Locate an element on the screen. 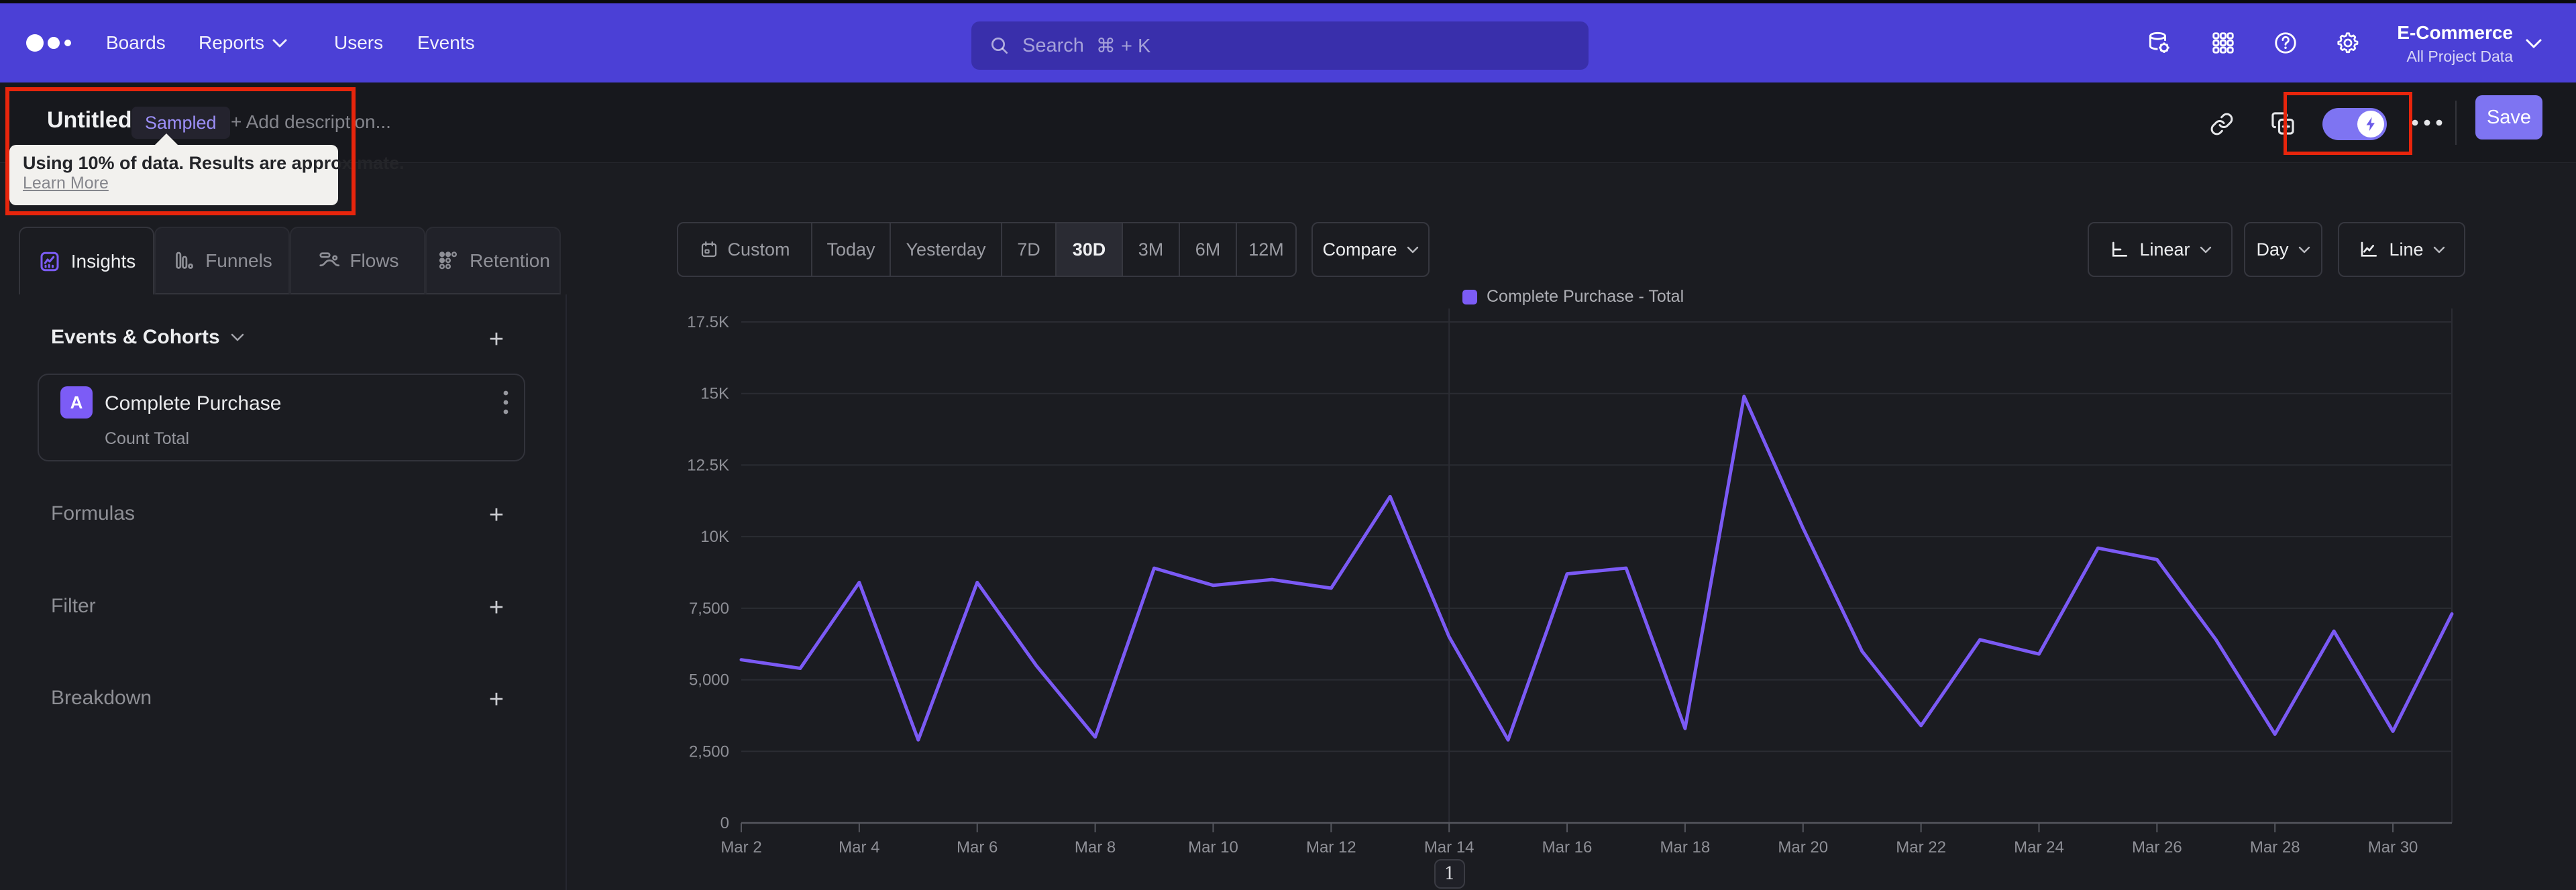 Image resolution: width=2576 pixels, height=890 pixels. svg-text: 5,000 is located at coordinates (709, 680).